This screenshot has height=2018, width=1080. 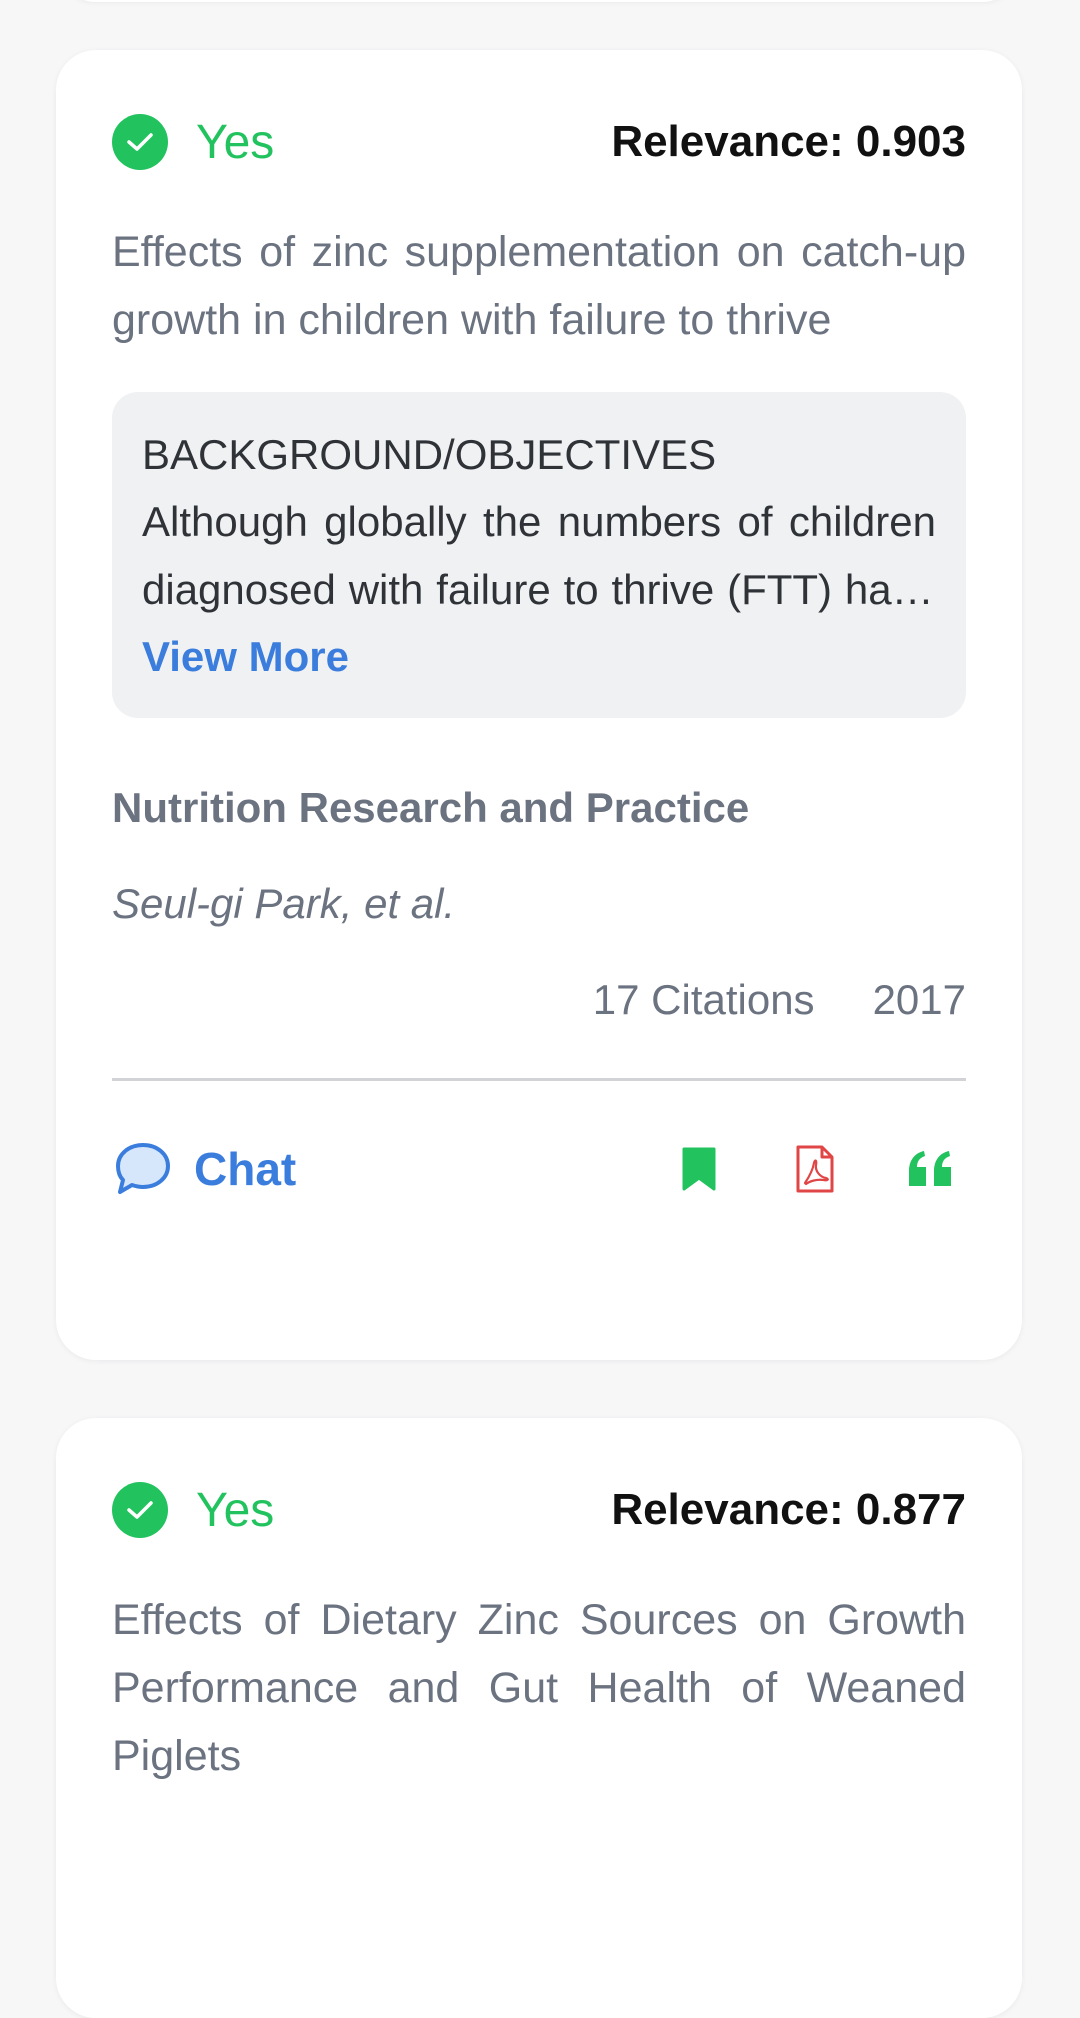 What do you see at coordinates (788, 141) in the screenshot?
I see `relevance-score: Relevance: 0.903` at bounding box center [788, 141].